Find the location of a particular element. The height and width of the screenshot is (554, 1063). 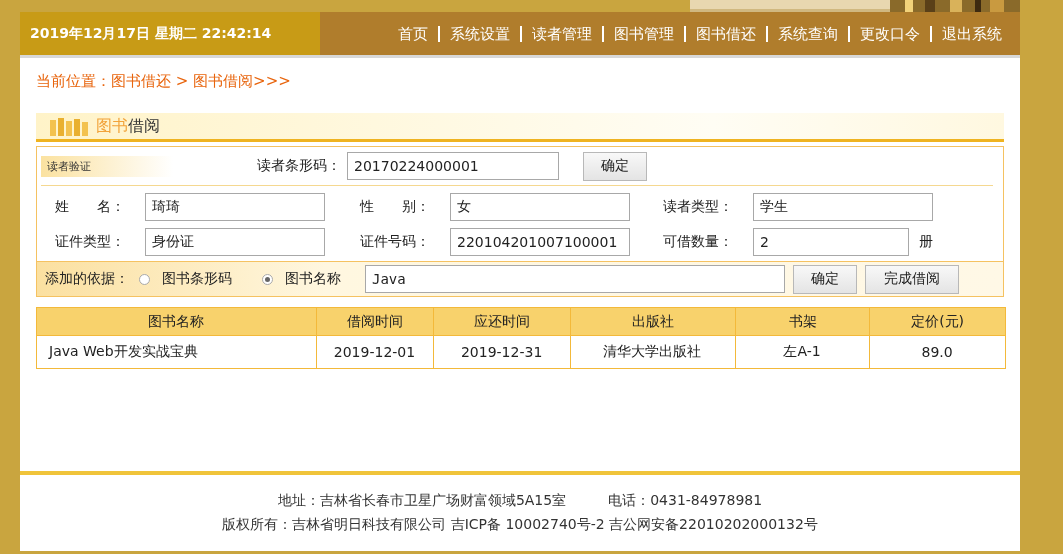

footer-text: 地址：吉林省长春市卫星广场财富领域5A15室 电话：0431-84978981 is located at coordinates (520, 501).